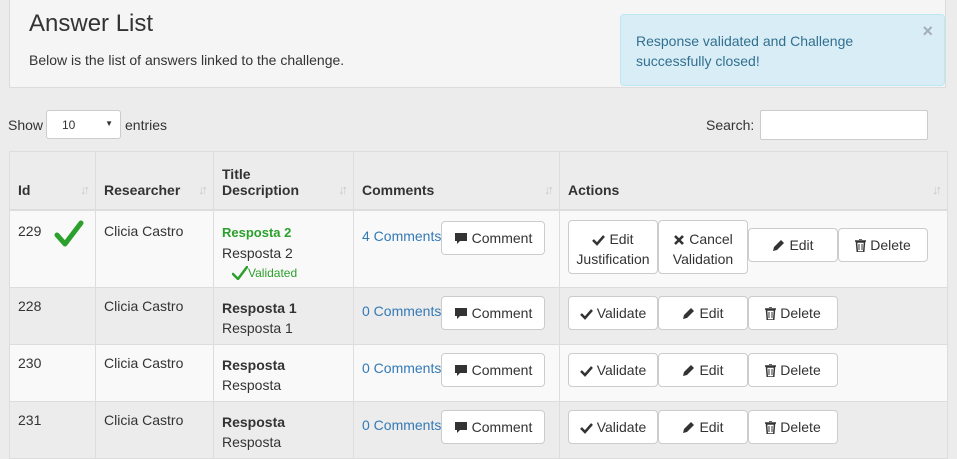  What do you see at coordinates (52, 430) in the screenshot?
I see `cell-id: 231` at bounding box center [52, 430].